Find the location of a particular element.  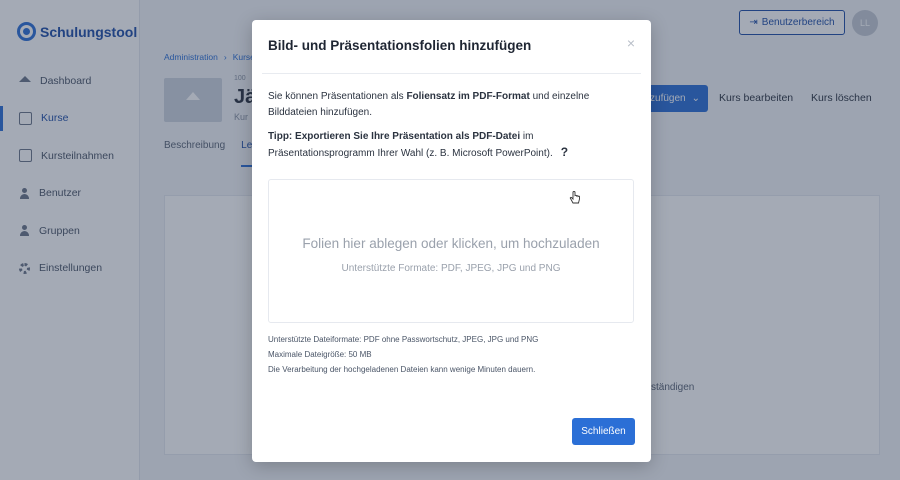

hand-cursor-icon is located at coordinates (574, 197).